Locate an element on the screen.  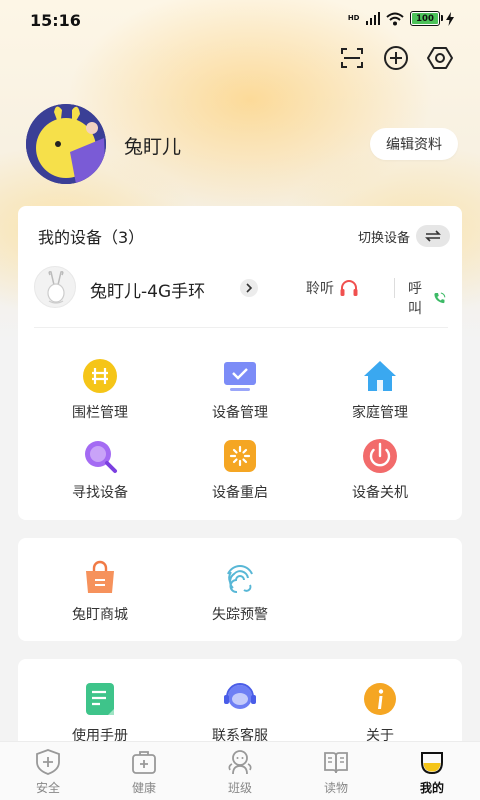
family-management-button: 家庭管理 is located at coordinates (380, 390).